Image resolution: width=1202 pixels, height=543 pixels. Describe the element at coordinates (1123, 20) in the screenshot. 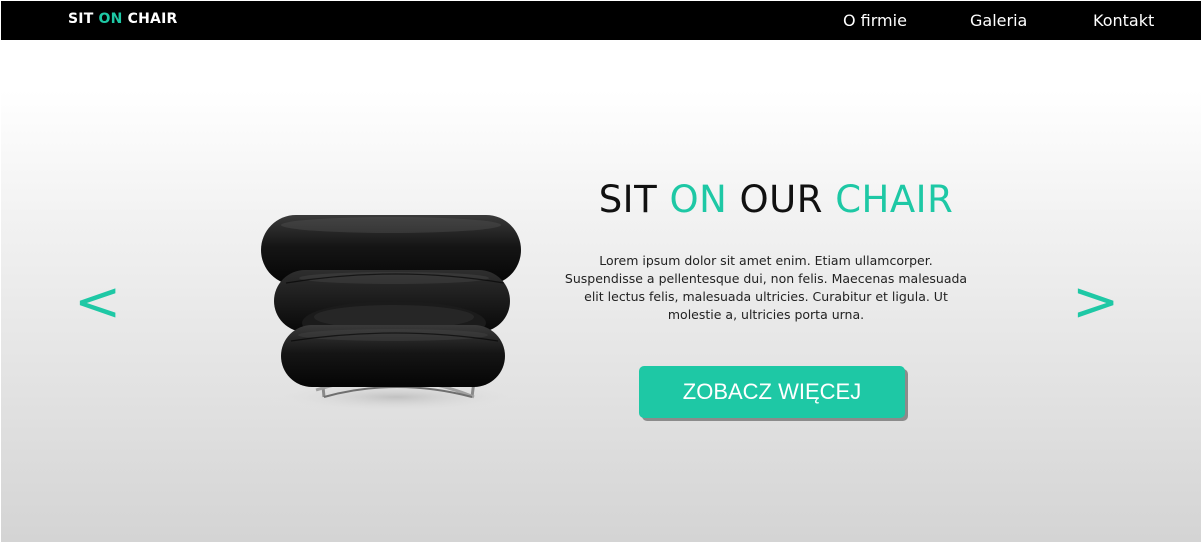

I see `nav-link-kontakt: Kontakt` at that location.